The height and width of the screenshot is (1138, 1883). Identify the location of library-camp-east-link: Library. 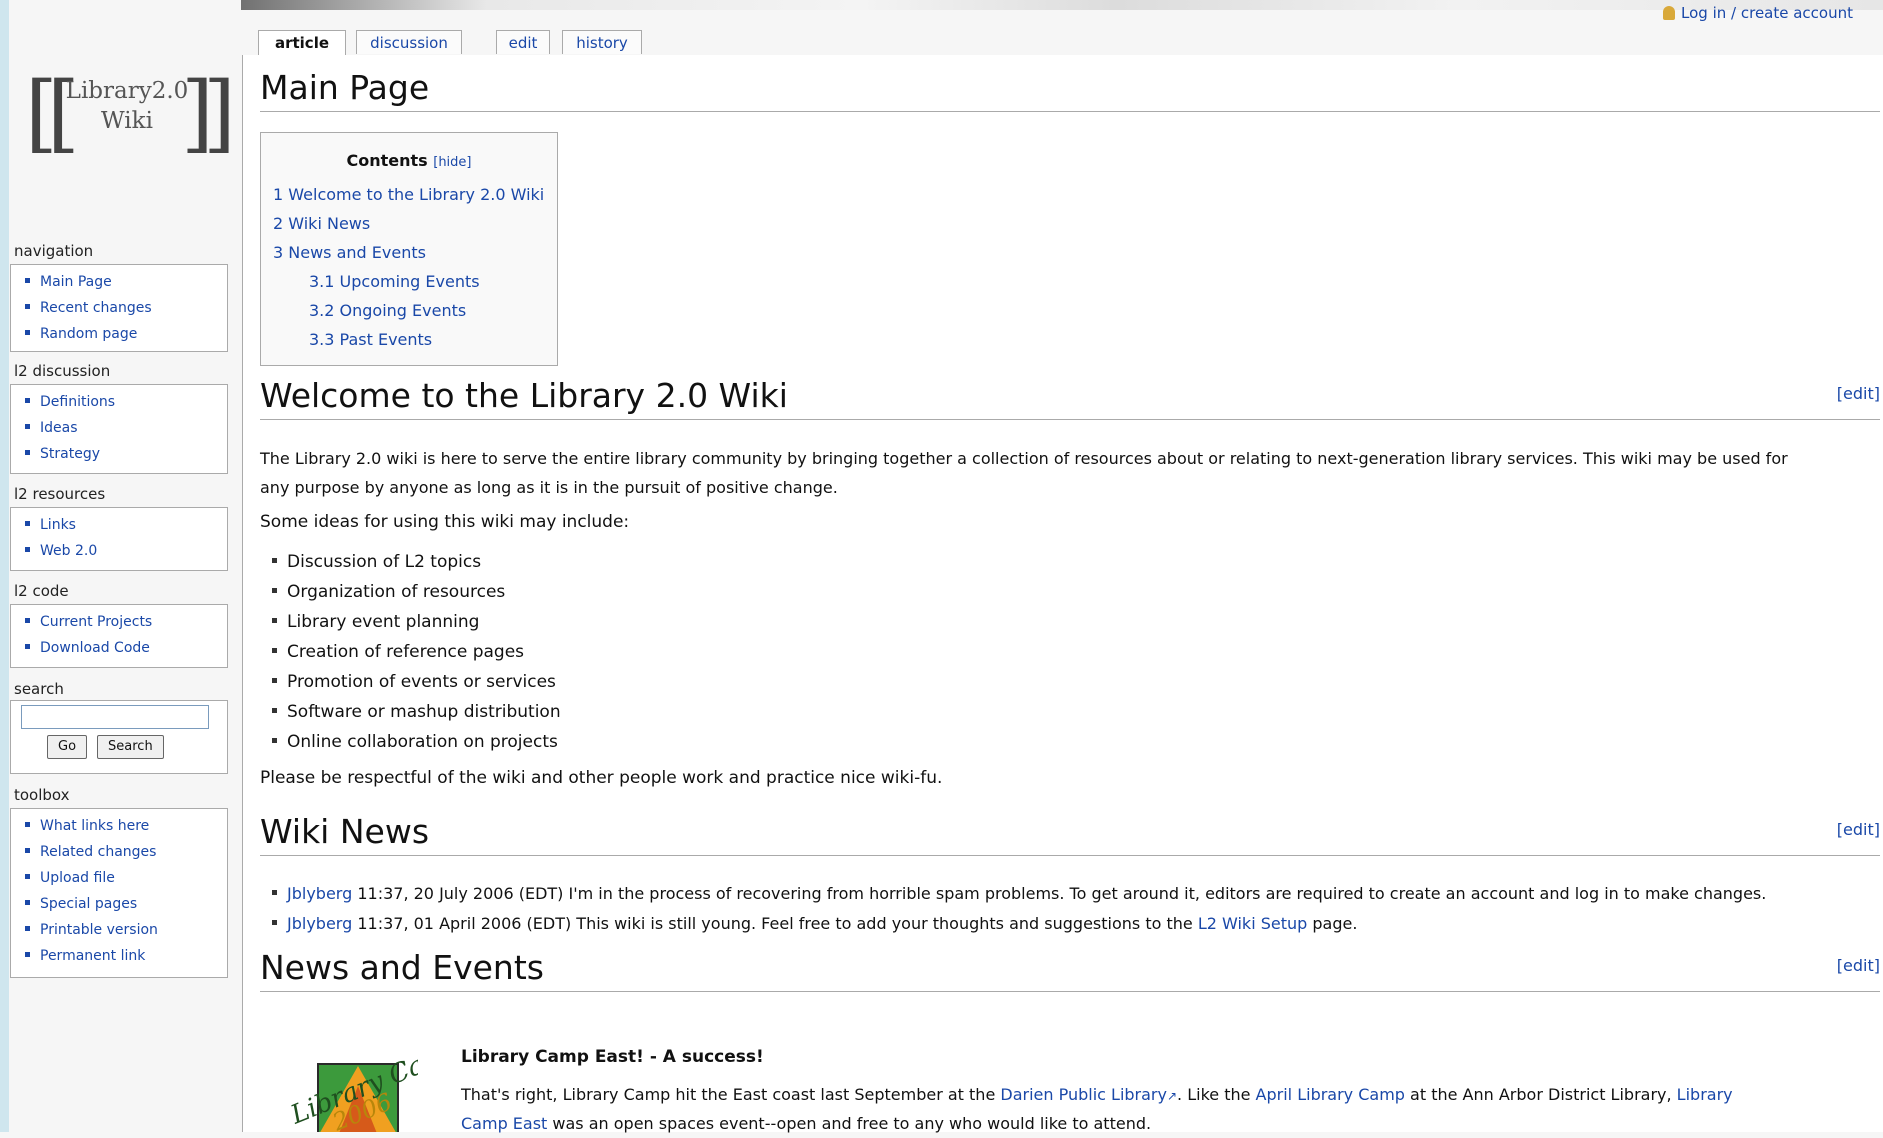
(1705, 1094).